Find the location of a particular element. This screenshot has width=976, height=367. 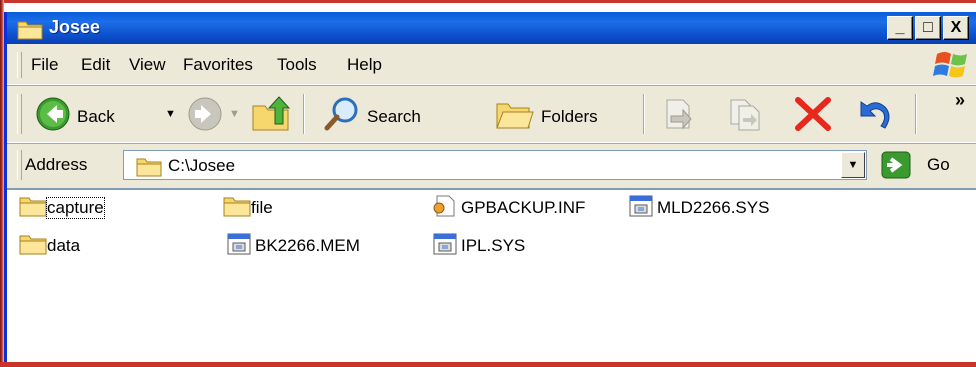

list-item: data is located at coordinates (49, 246).